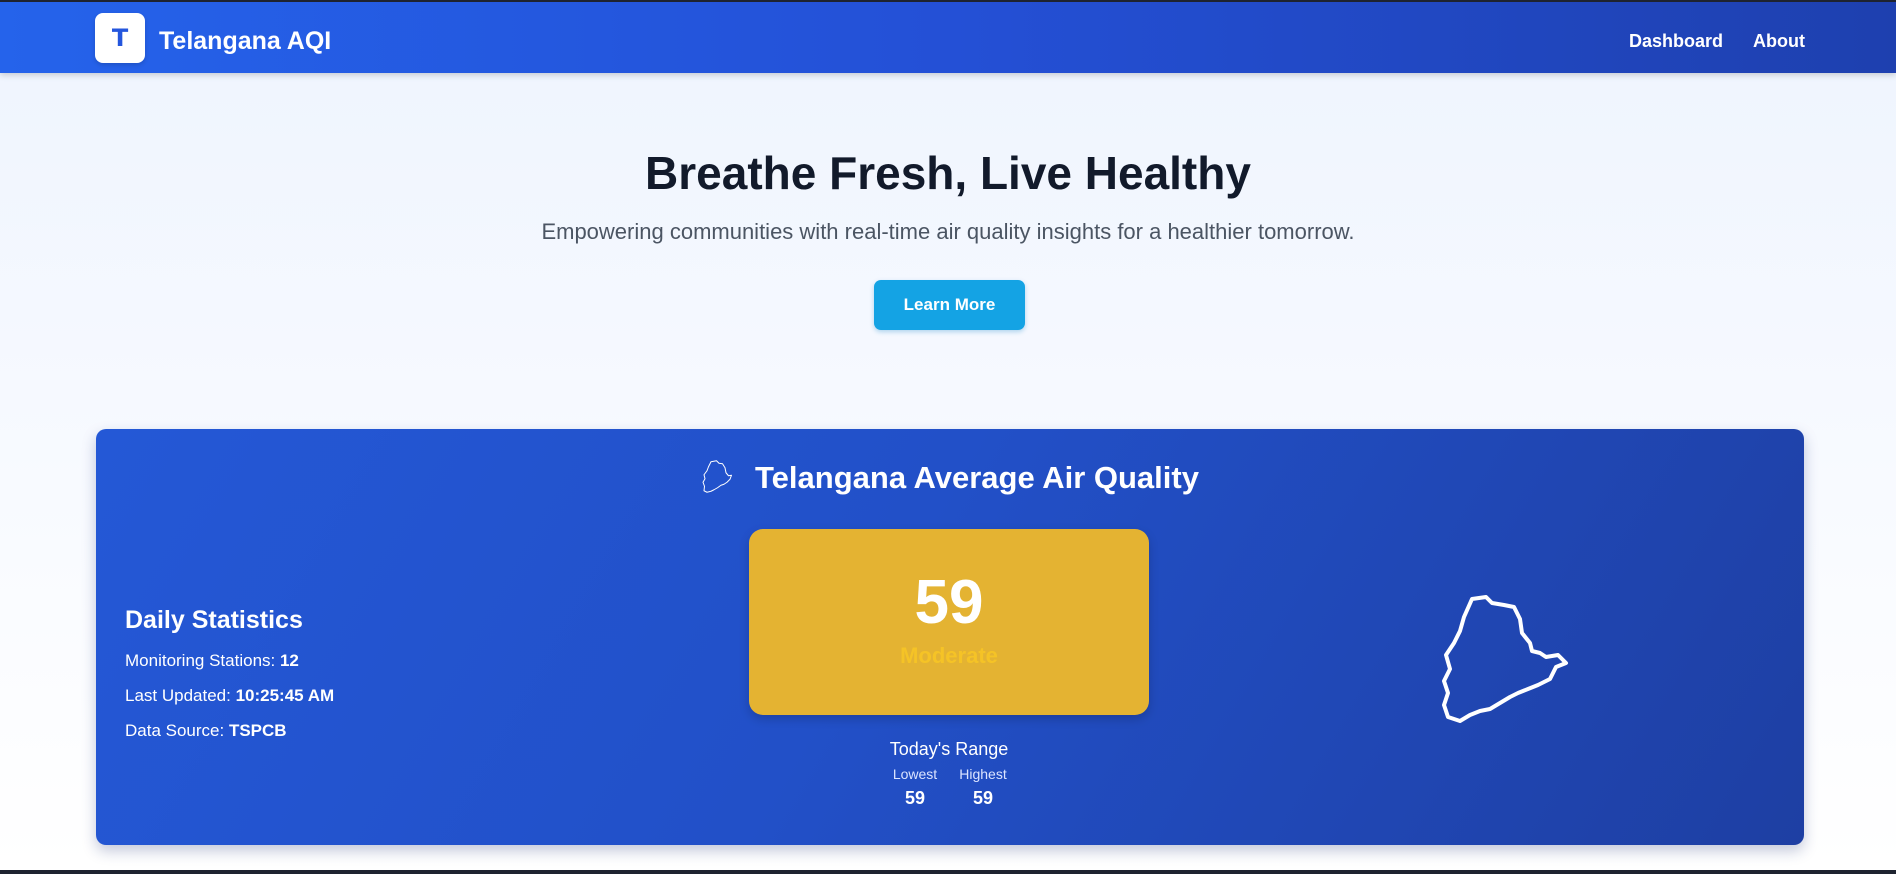 This screenshot has height=874, width=1896. I want to click on card-title: Telangana Average Air Quality, so click(977, 477).